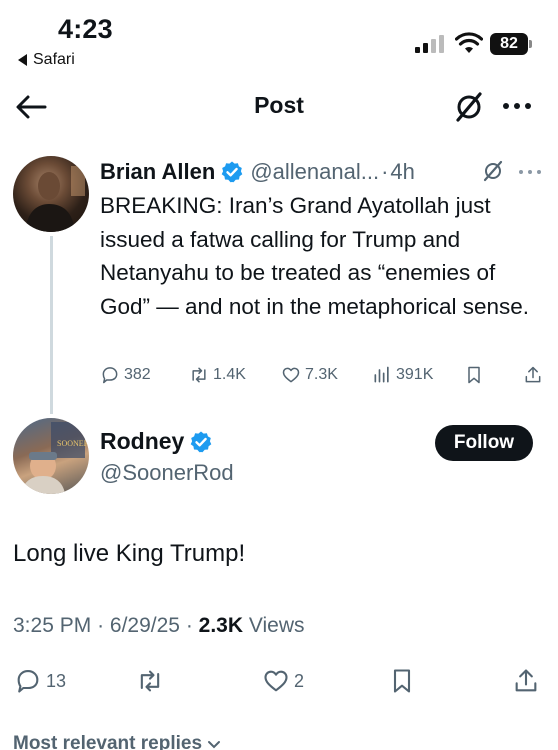  I want to click on views-button: 391K, so click(402, 375).